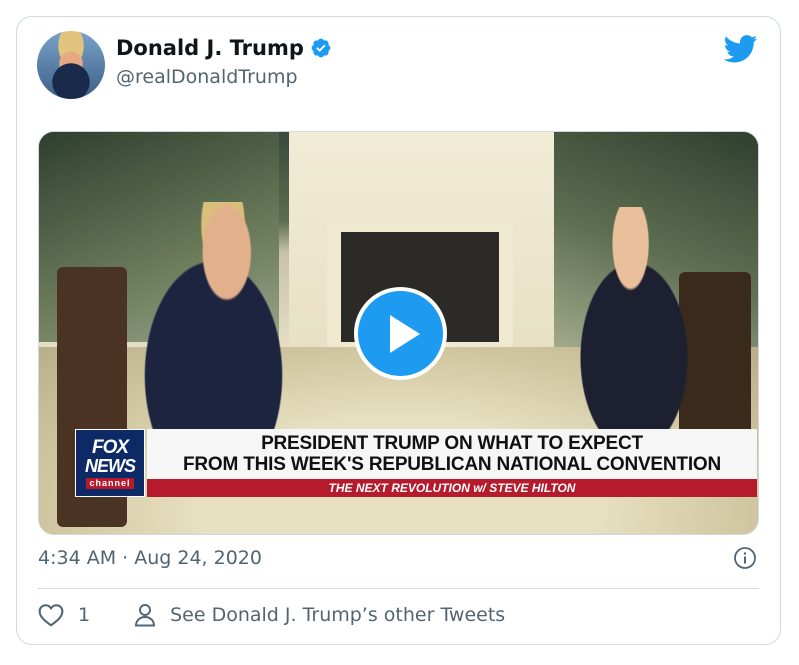 The image size is (799, 665). I want to click on author-name-row: Donald J. Trump, so click(224, 48).